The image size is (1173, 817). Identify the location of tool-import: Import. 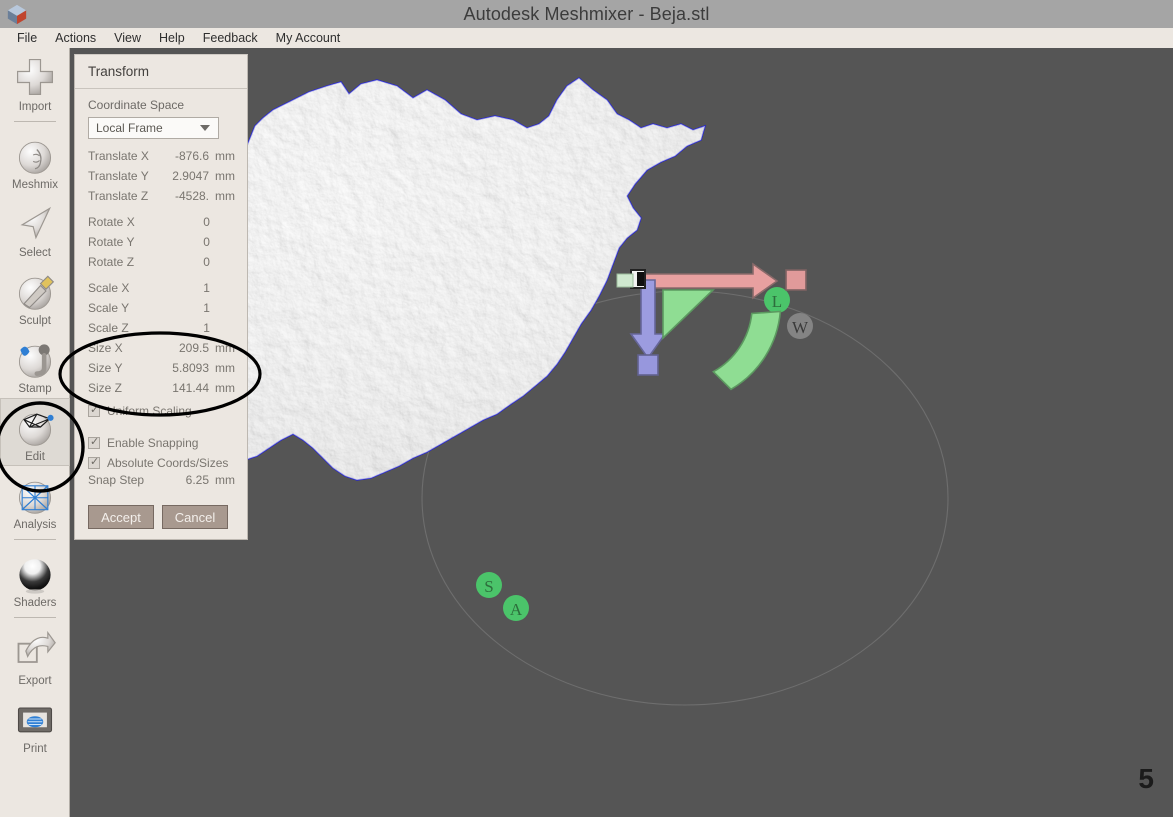
(35, 82).